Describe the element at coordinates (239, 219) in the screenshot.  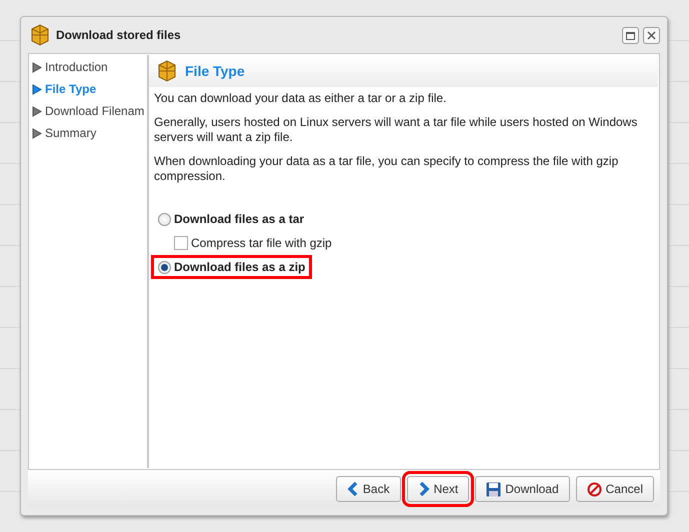
I see `option-label: Download files as a tar` at that location.